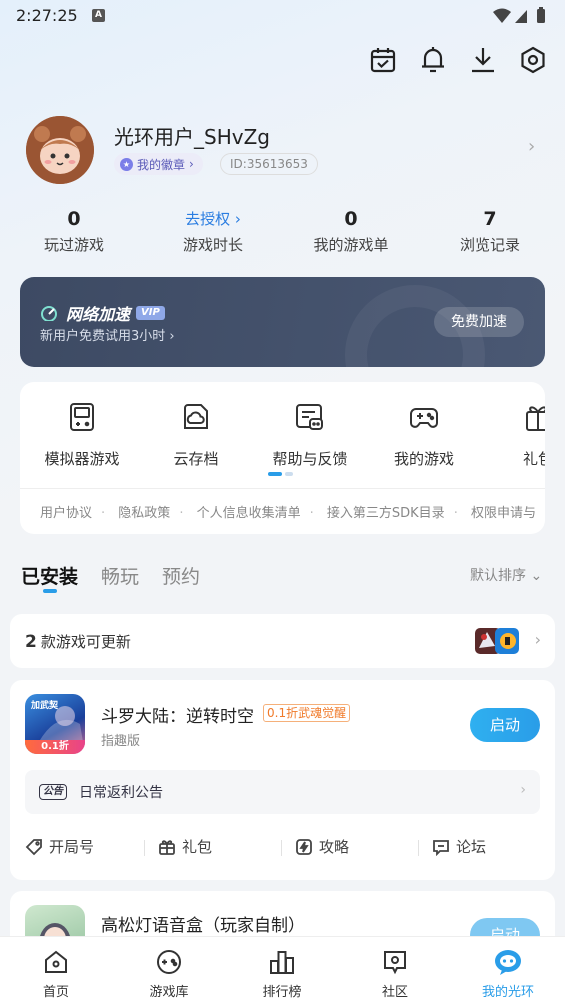 This screenshot has height=1004, width=565. Describe the element at coordinates (282, 973) in the screenshot. I see `nav-ranking: 排行榜` at that location.